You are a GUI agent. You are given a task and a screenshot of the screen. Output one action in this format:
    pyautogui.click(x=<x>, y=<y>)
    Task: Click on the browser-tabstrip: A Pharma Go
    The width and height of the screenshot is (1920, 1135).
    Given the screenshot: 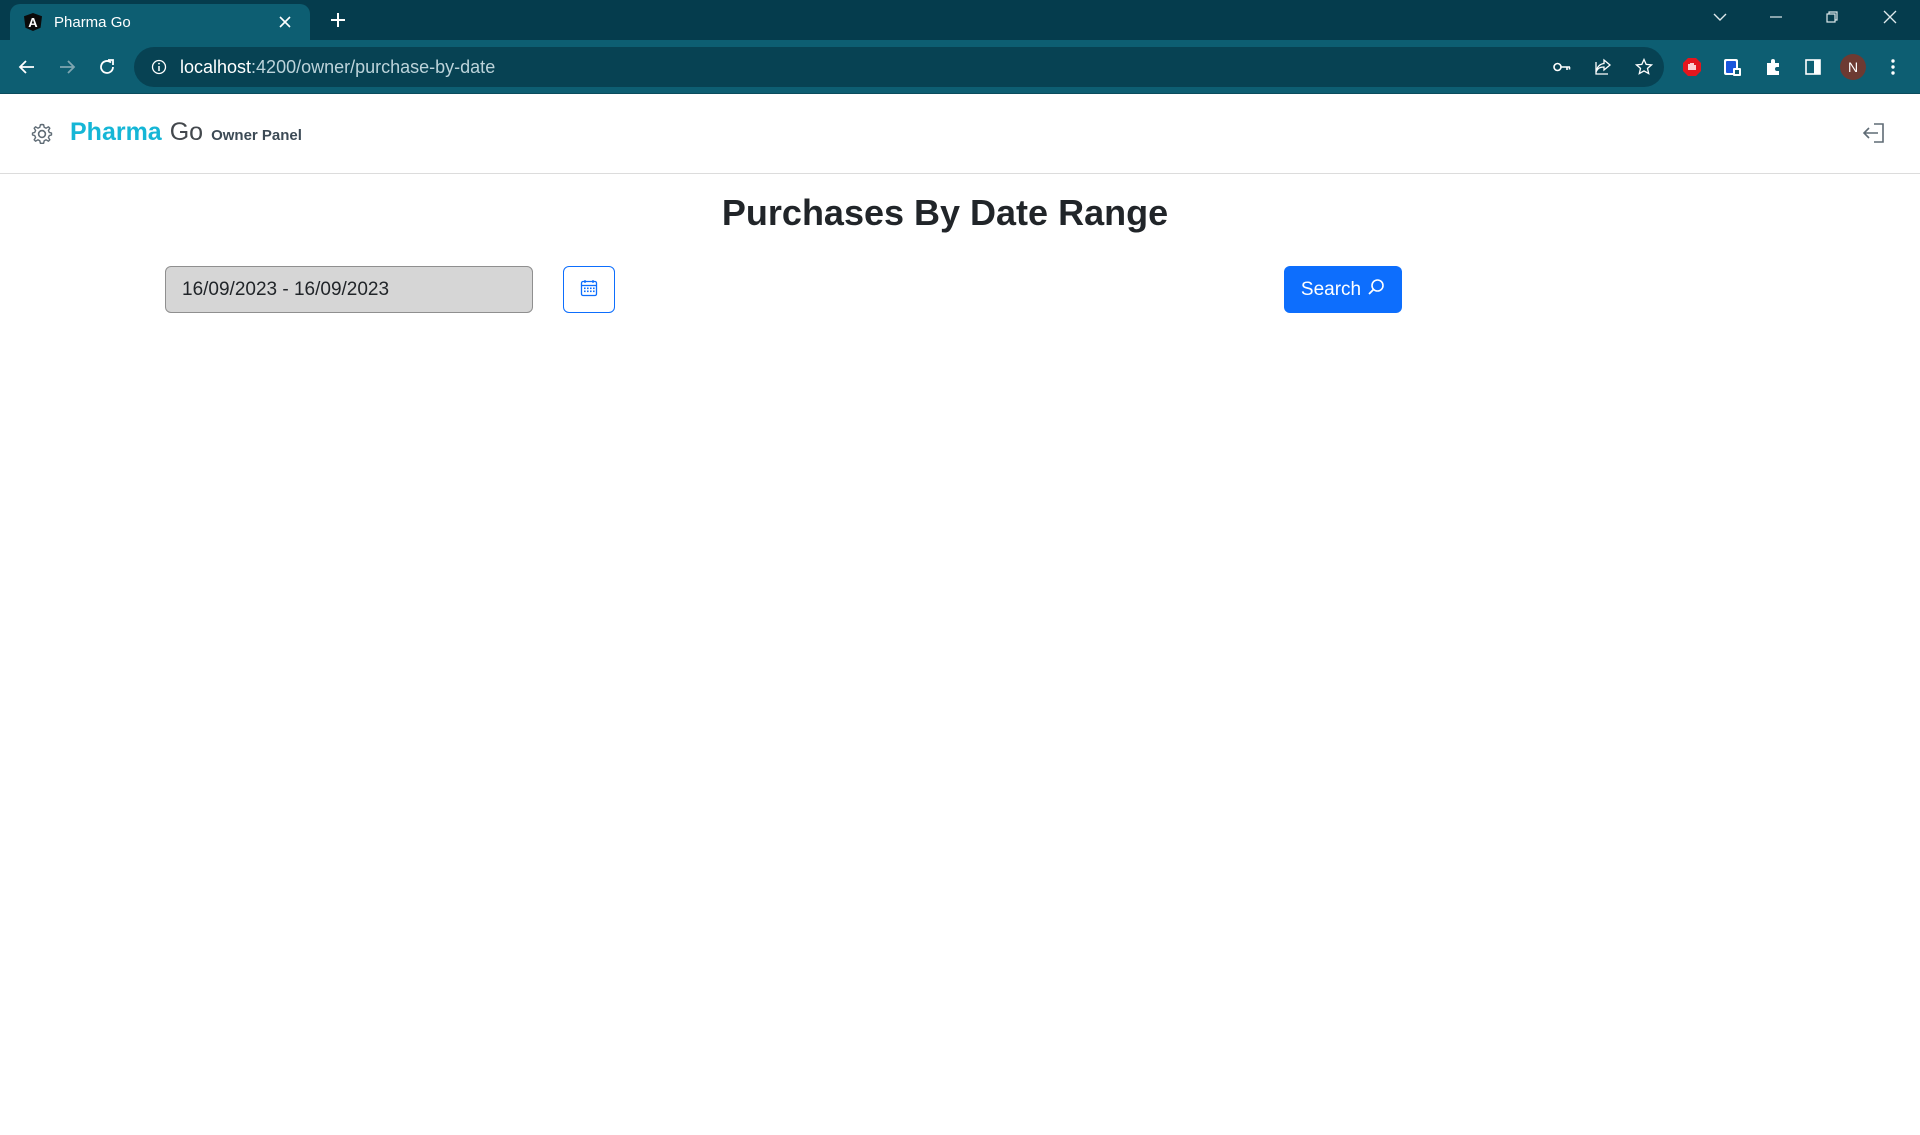 What is the action you would take?
    pyautogui.click(x=960, y=20)
    